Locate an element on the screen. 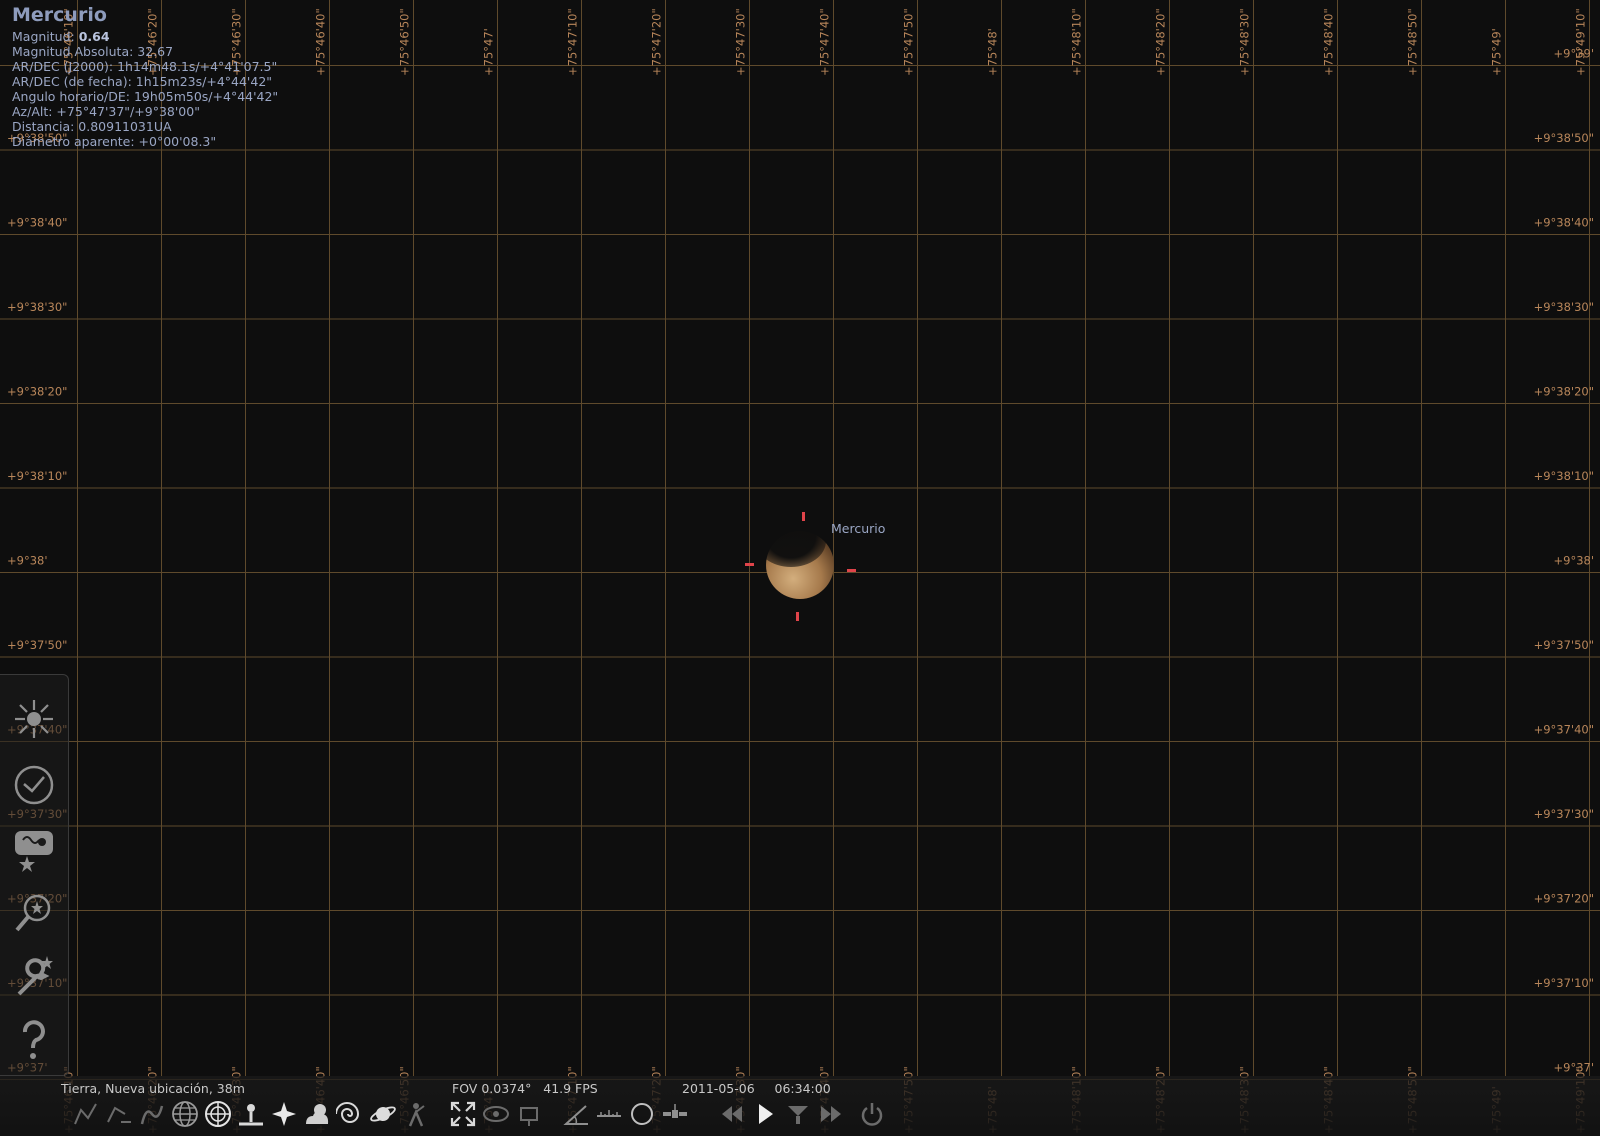 Image resolution: width=1600 pixels, height=1136 pixels. azimuth-label-top: +75°47' is located at coordinates (489, 52).